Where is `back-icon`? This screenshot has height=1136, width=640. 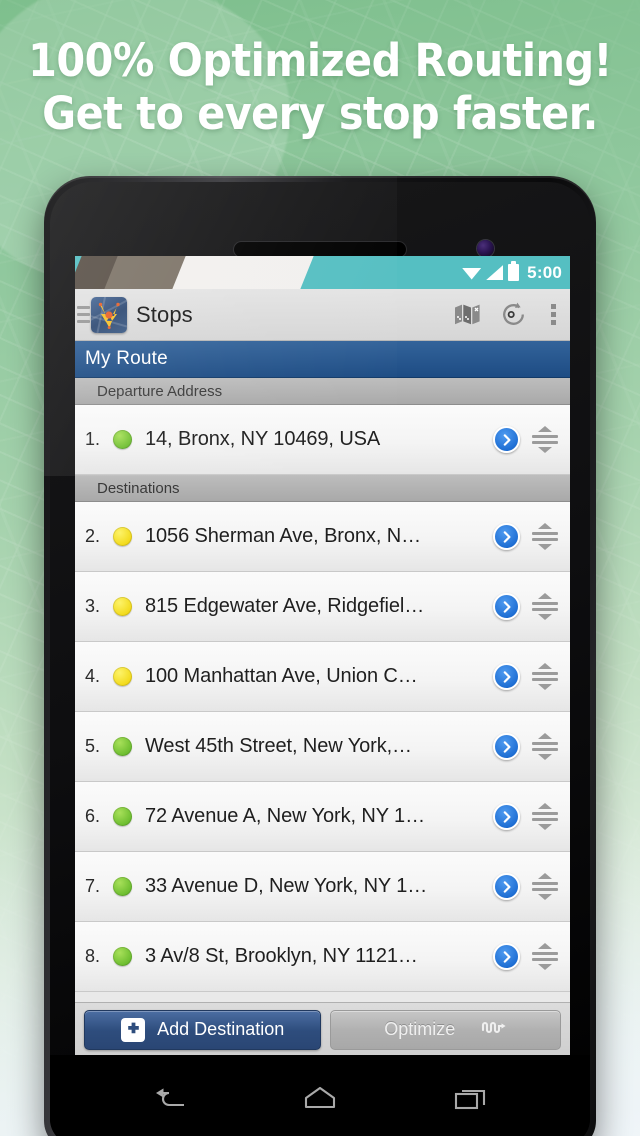 back-icon is located at coordinates (170, 1100).